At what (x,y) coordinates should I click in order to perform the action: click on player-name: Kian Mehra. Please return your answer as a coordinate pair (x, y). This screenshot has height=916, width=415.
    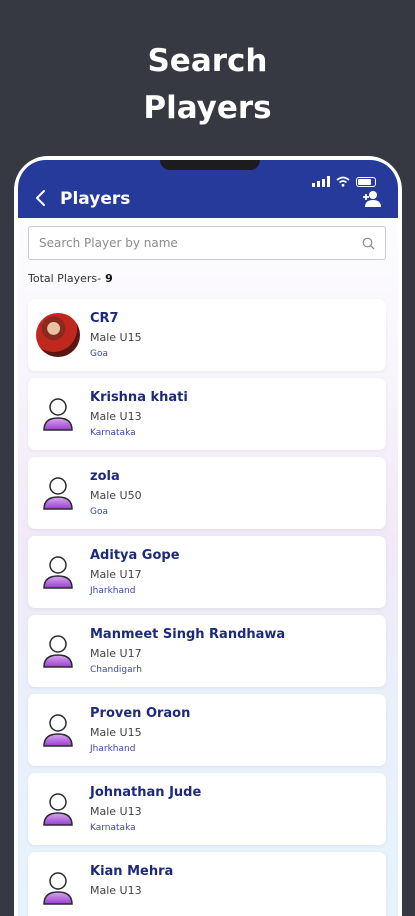
    Looking at the image, I should click on (132, 871).